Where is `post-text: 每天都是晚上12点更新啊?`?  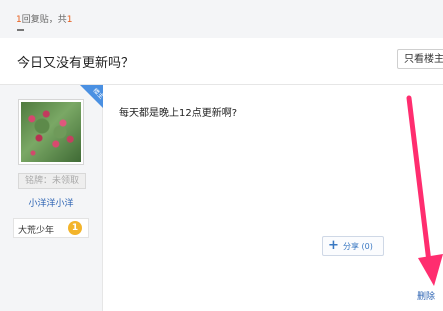
post-text: 每天都是晚上12点更新啊? is located at coordinates (178, 113).